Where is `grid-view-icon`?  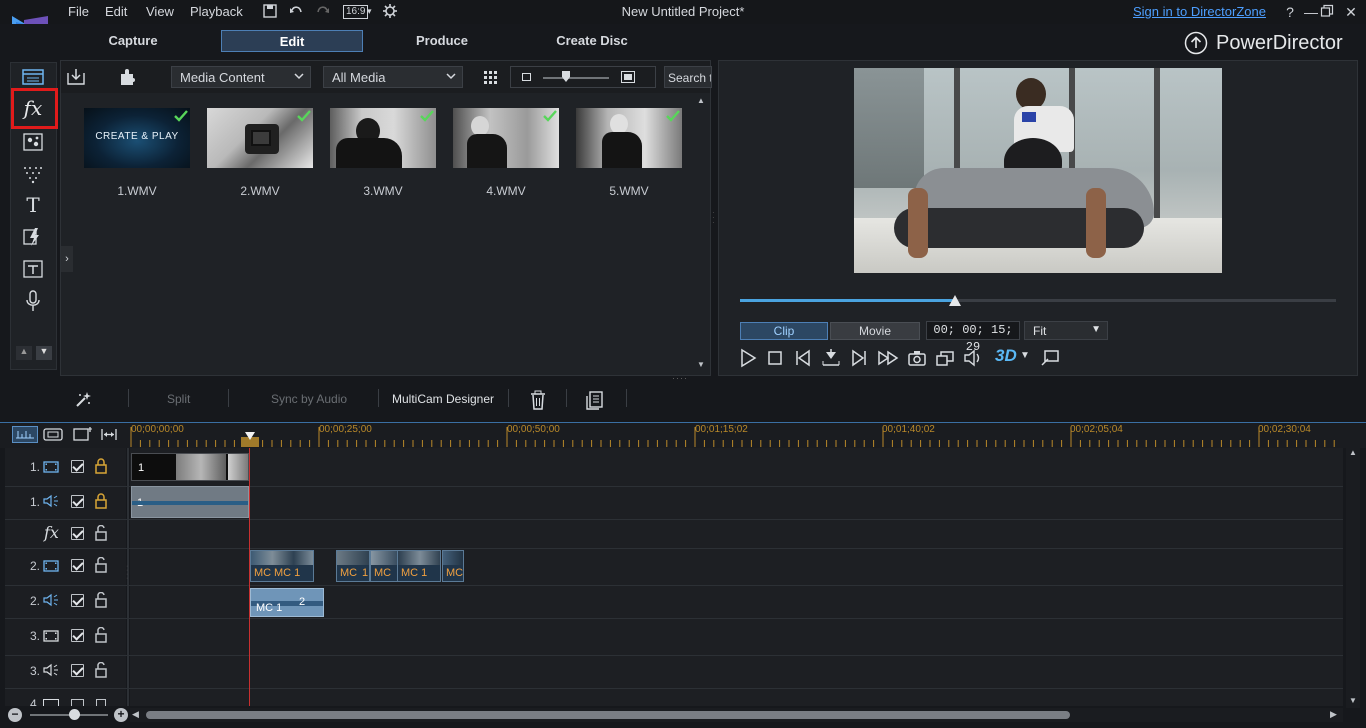 grid-view-icon is located at coordinates (491, 77).